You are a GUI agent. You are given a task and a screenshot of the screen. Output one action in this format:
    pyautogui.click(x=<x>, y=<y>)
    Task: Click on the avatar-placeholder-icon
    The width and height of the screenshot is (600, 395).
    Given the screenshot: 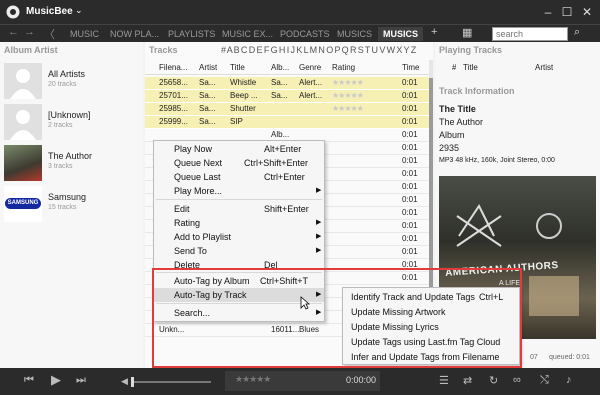 What is the action you would take?
    pyautogui.click(x=23, y=81)
    